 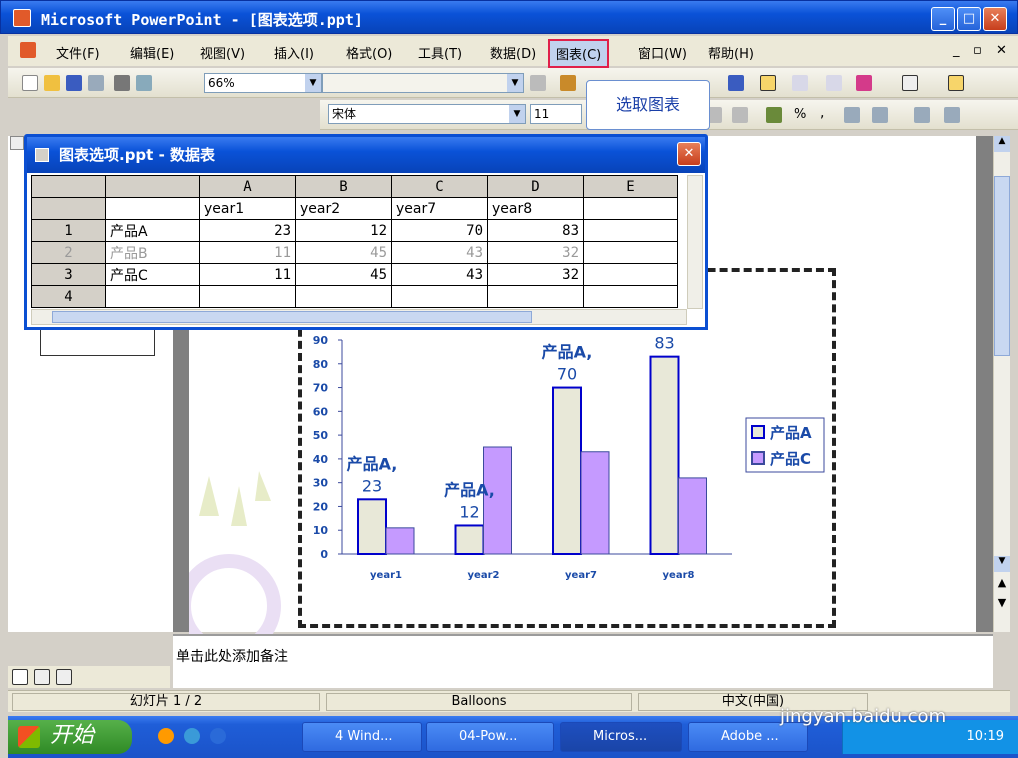 What do you see at coordinates (247, 208) in the screenshot?
I see `table-cell: year1` at bounding box center [247, 208].